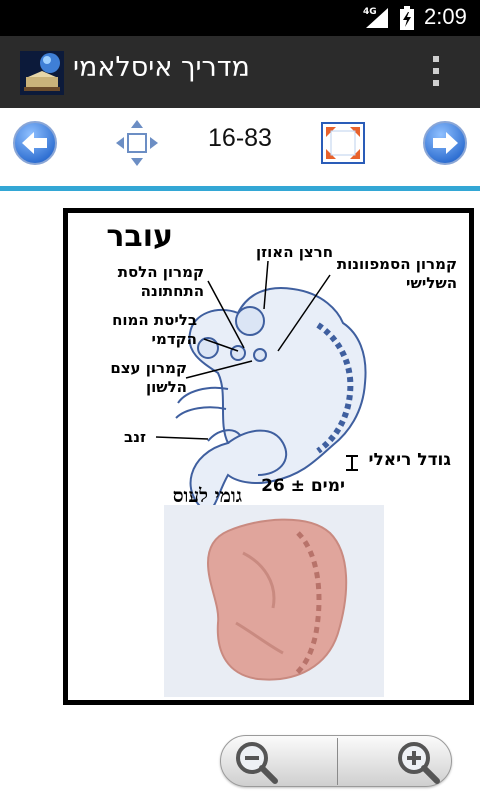 This screenshot has width=480, height=800. I want to click on label-hyoid-line1: קמרון עצם, so click(148, 368).